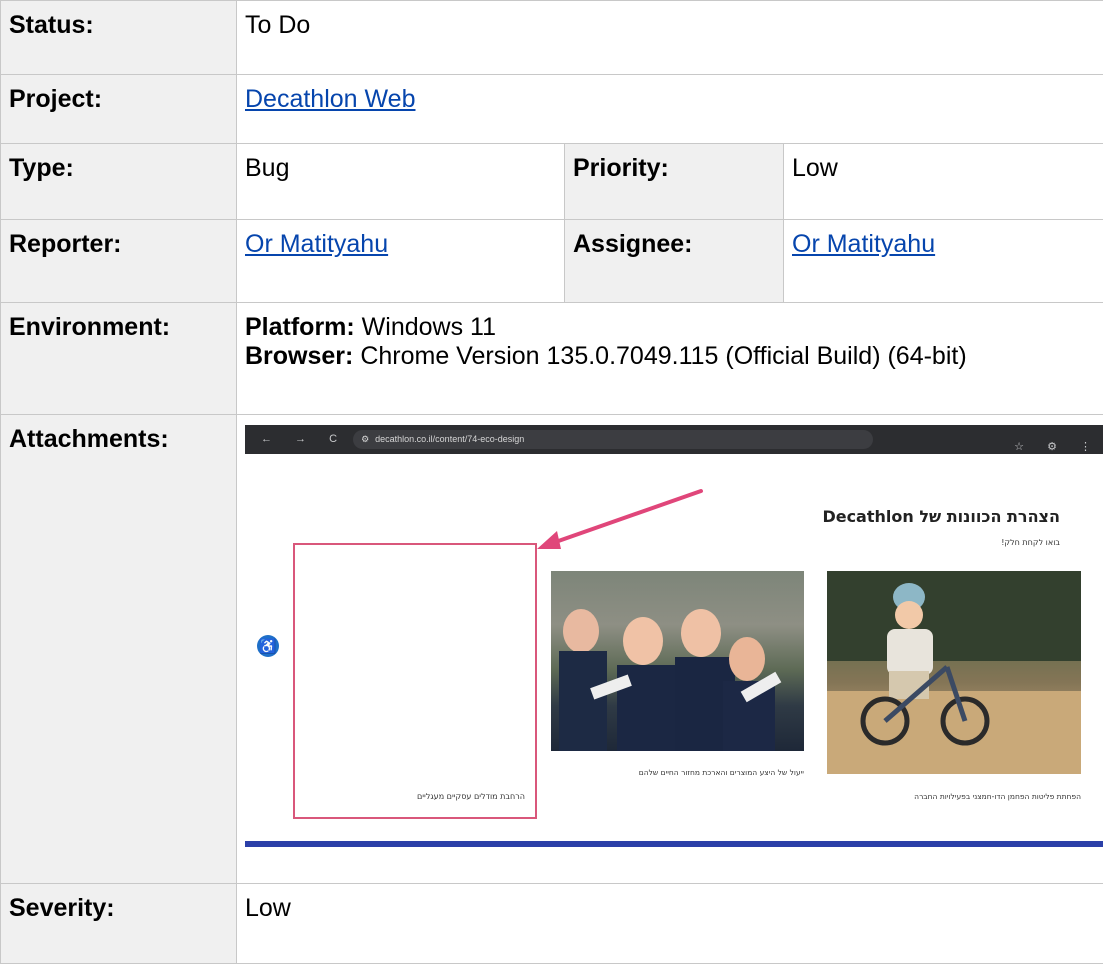 This screenshot has width=1103, height=964. I want to click on status-label: Status:, so click(119, 38).